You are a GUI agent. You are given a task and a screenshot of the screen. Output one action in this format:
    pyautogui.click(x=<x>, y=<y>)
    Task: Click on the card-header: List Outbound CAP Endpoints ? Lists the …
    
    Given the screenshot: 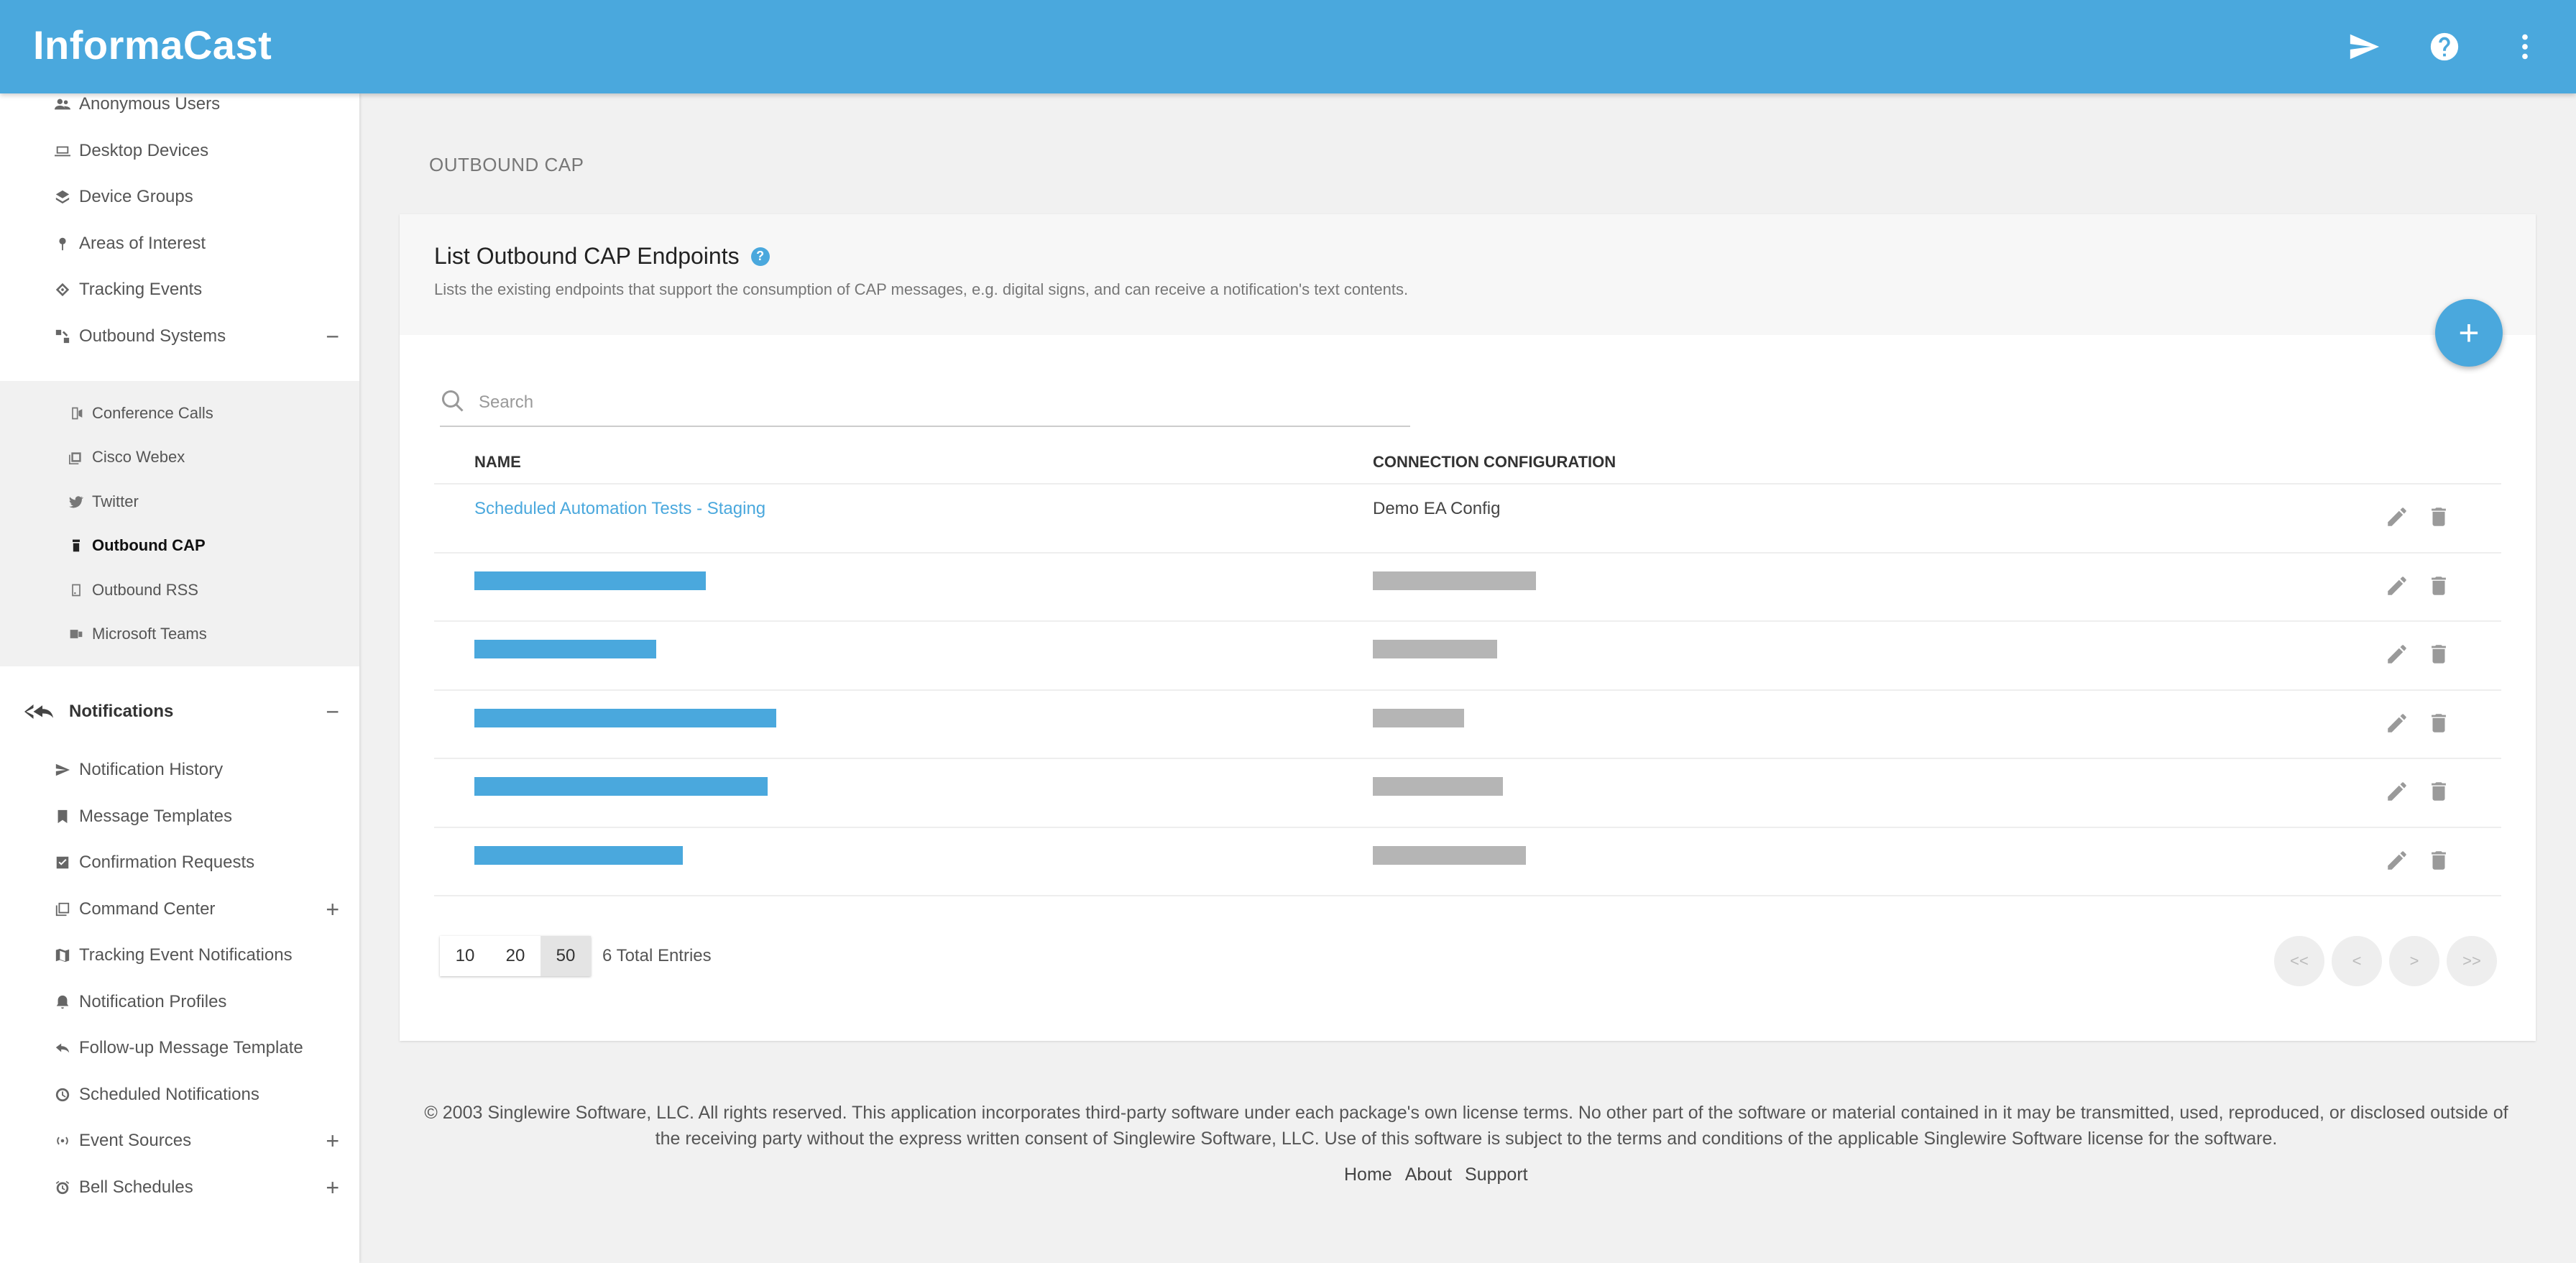 What is the action you would take?
    pyautogui.click(x=1468, y=274)
    